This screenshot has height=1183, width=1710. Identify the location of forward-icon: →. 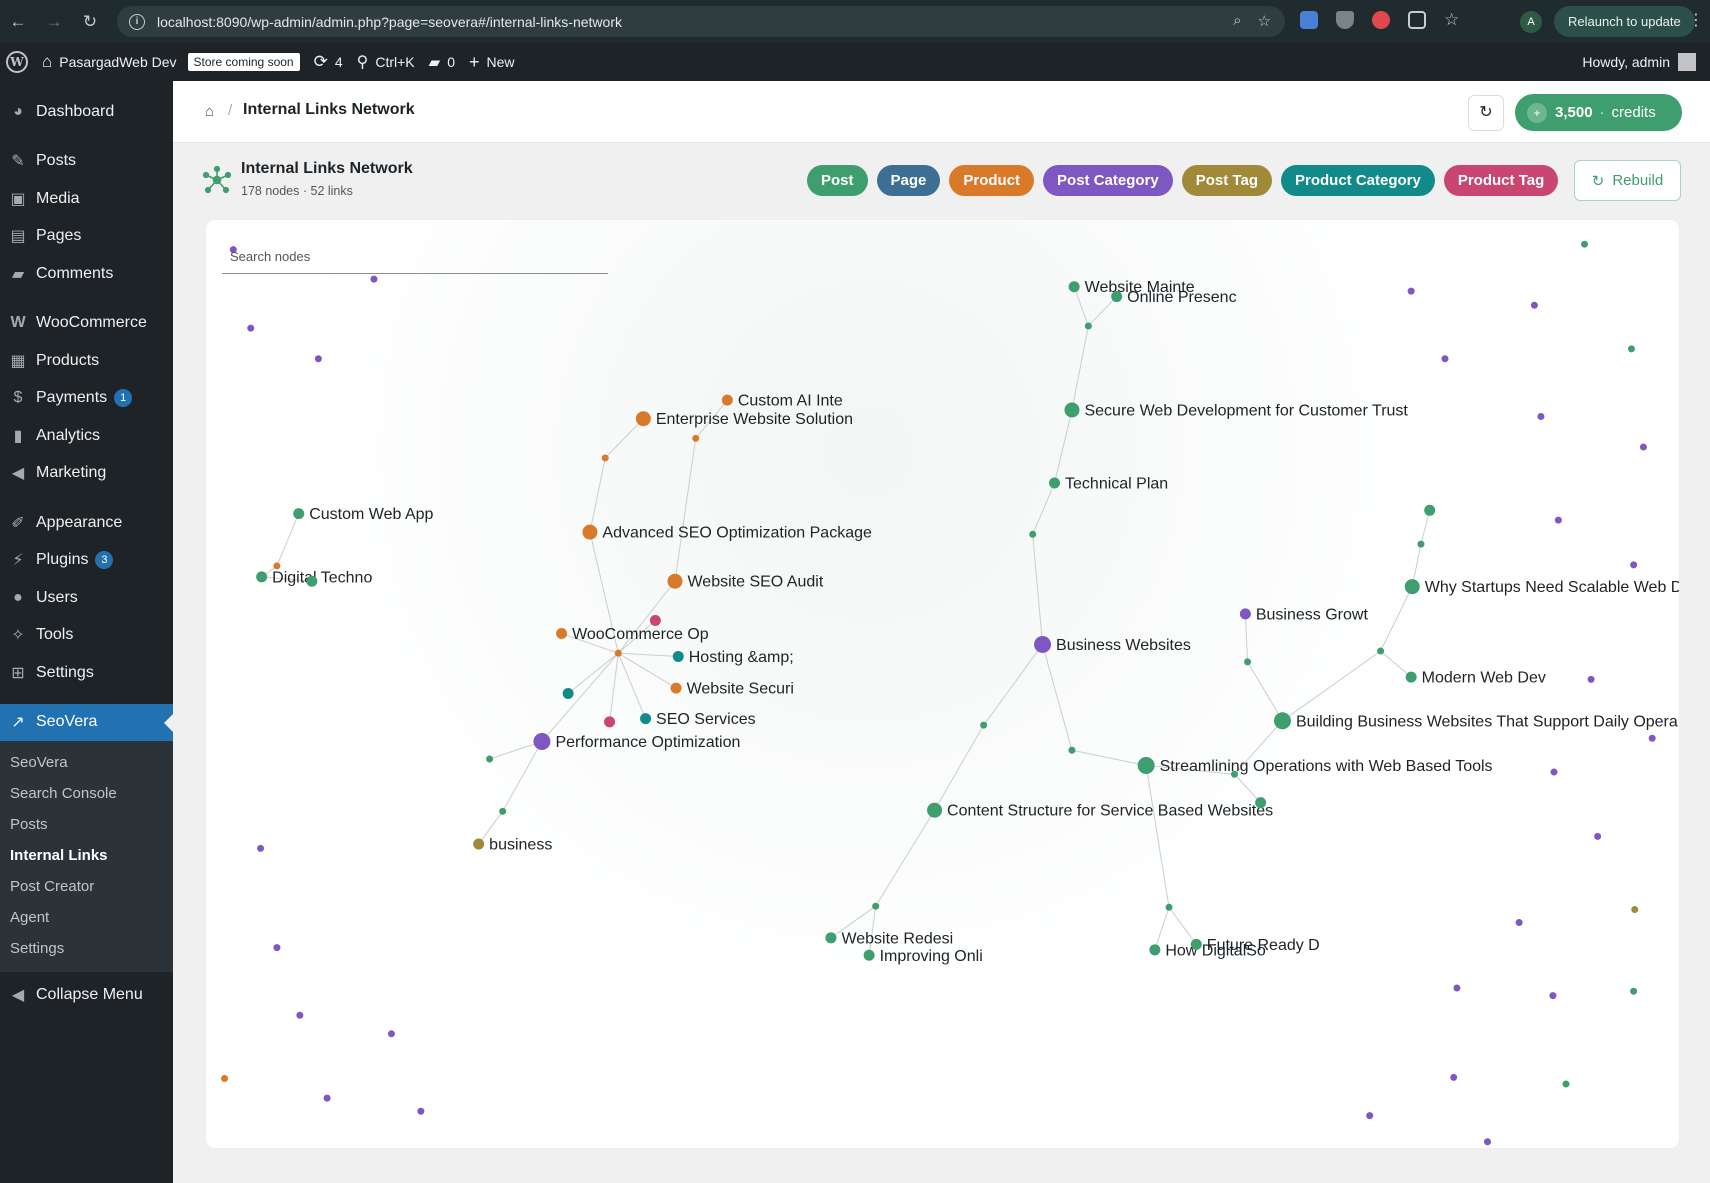
(54, 22).